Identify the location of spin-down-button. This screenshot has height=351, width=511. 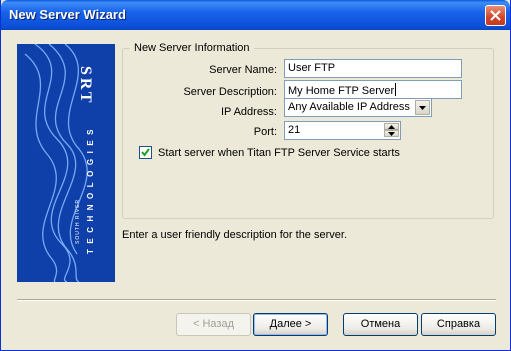
(391, 133).